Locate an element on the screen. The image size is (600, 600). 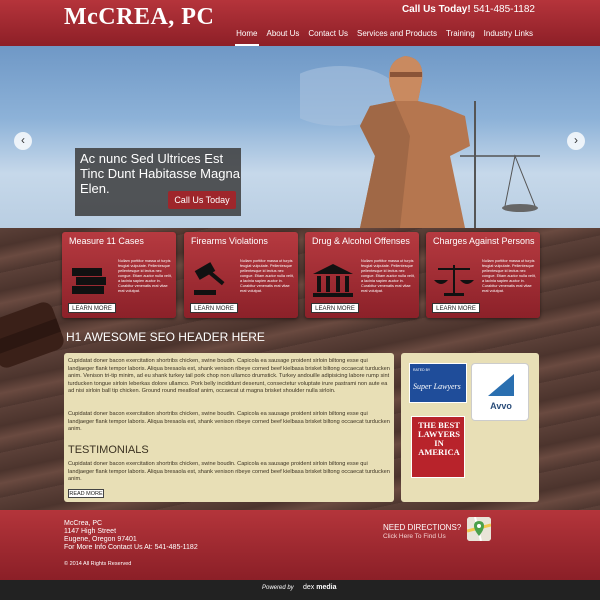
card-title: Drug & Alcohol Offenses is located at coordinates (361, 241).